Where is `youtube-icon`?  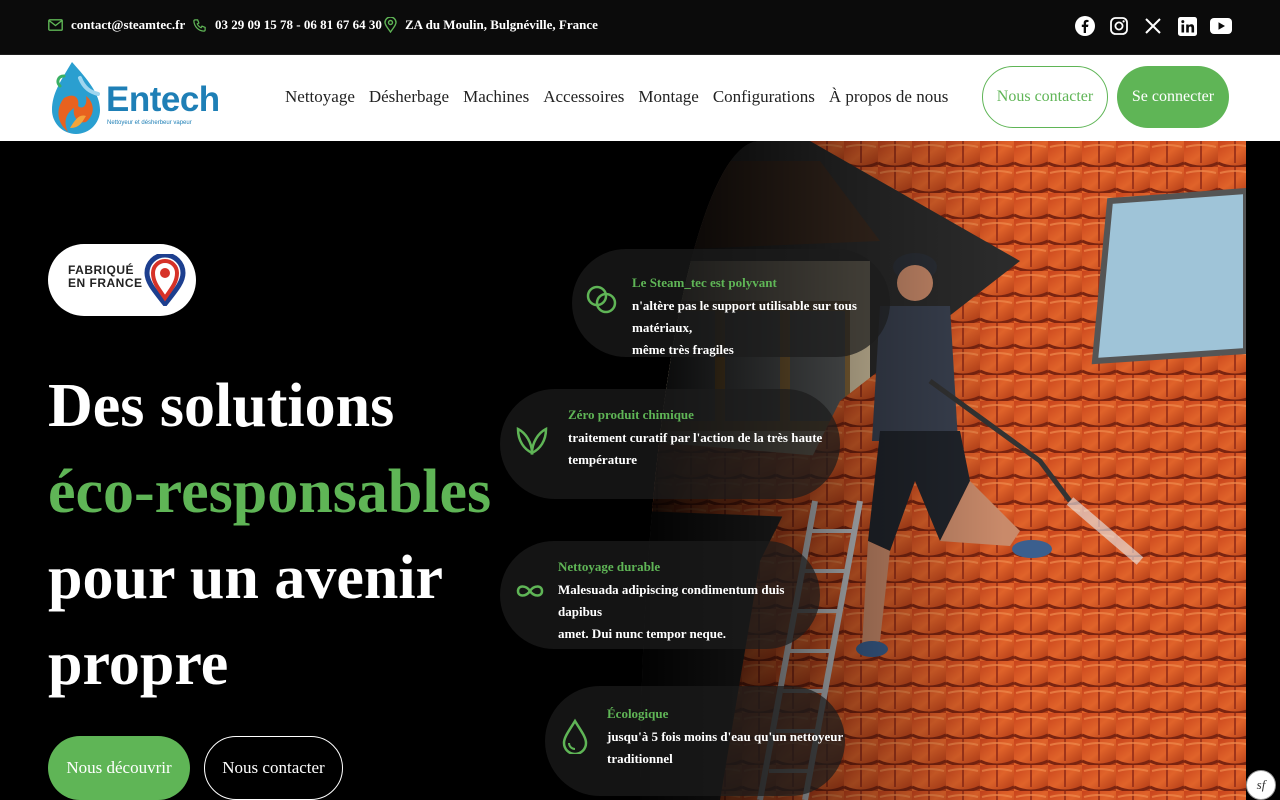 youtube-icon is located at coordinates (1221, 26).